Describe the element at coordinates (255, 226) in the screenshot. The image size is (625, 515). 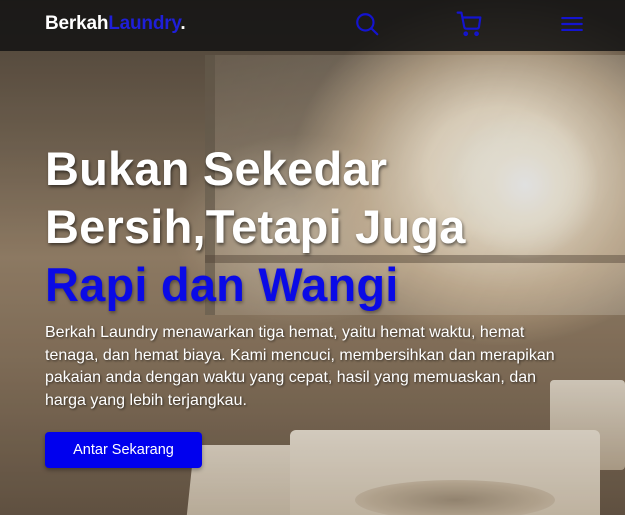
I see `headline-line-2: Bersih,Tetapi Juga` at that location.